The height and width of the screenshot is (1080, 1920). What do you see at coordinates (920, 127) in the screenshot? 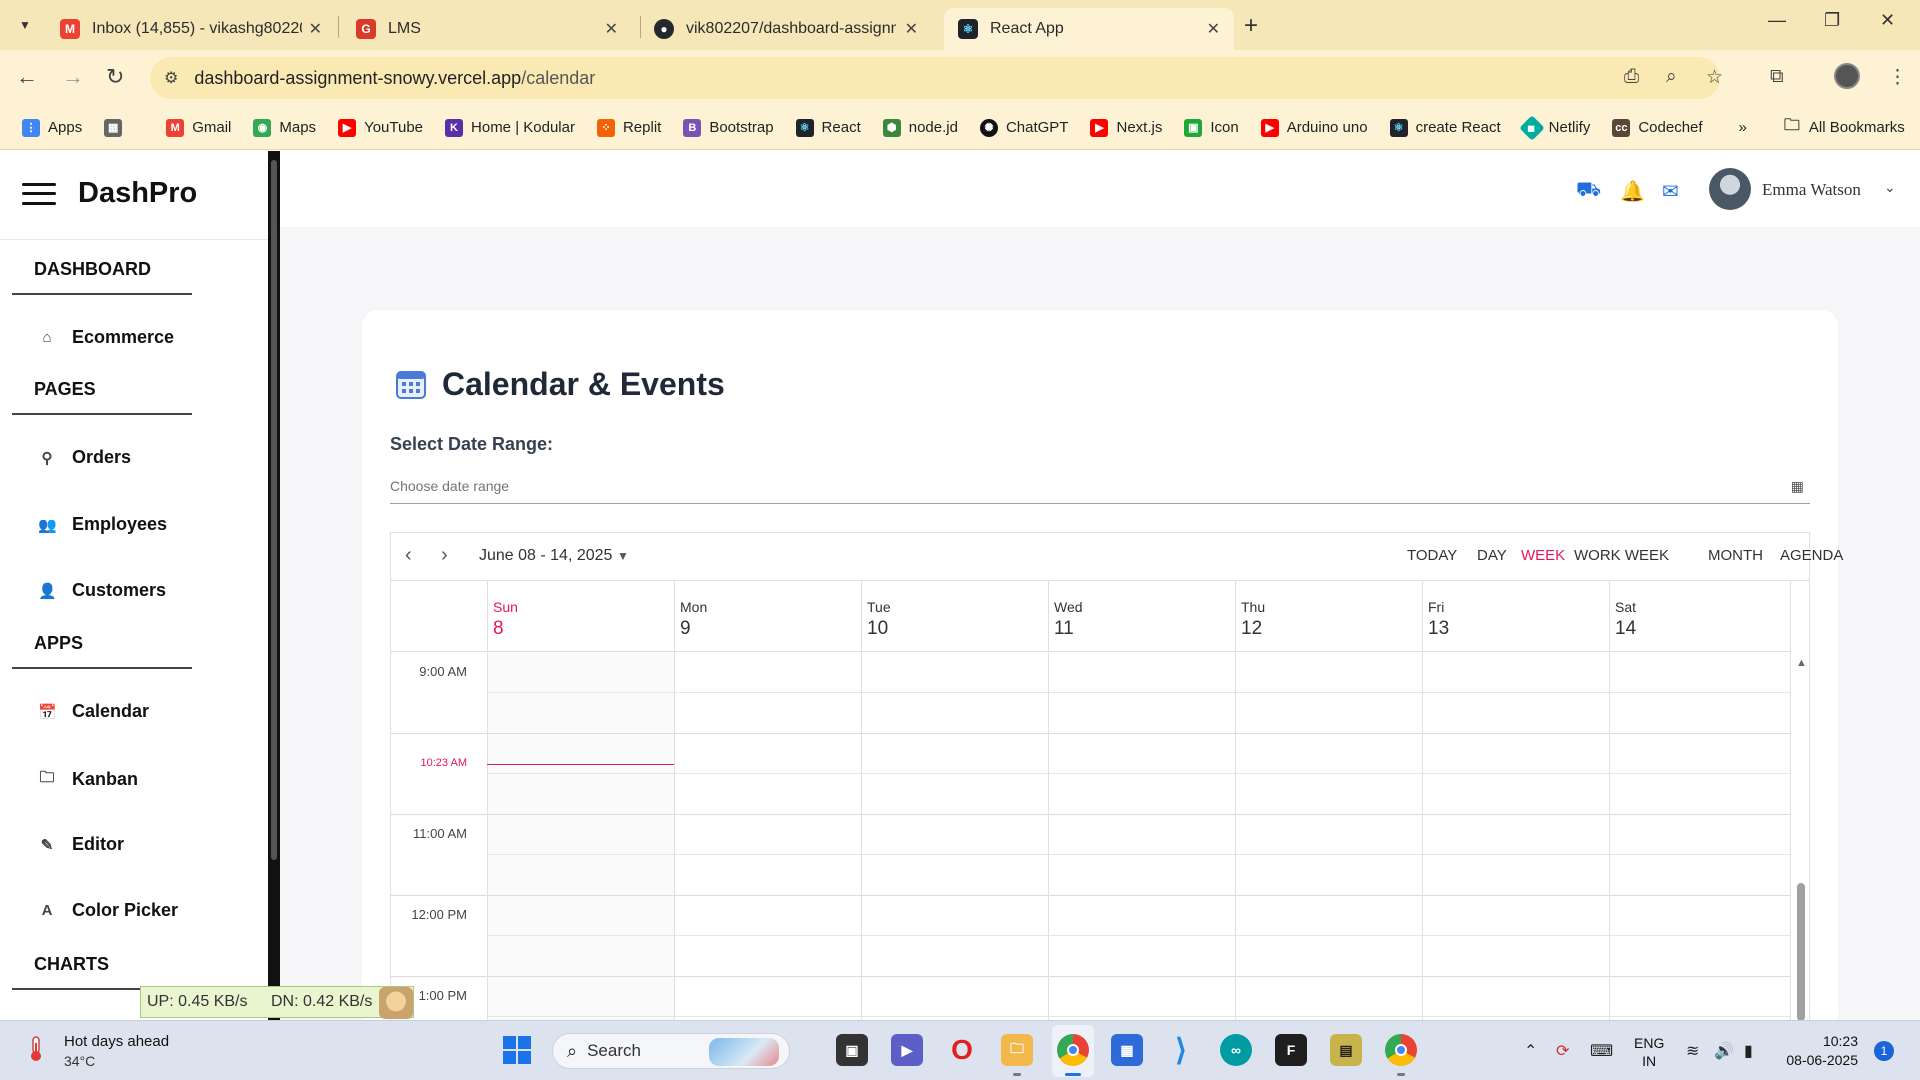
I see `bookmark-node: ⬢ node.jd` at bounding box center [920, 127].